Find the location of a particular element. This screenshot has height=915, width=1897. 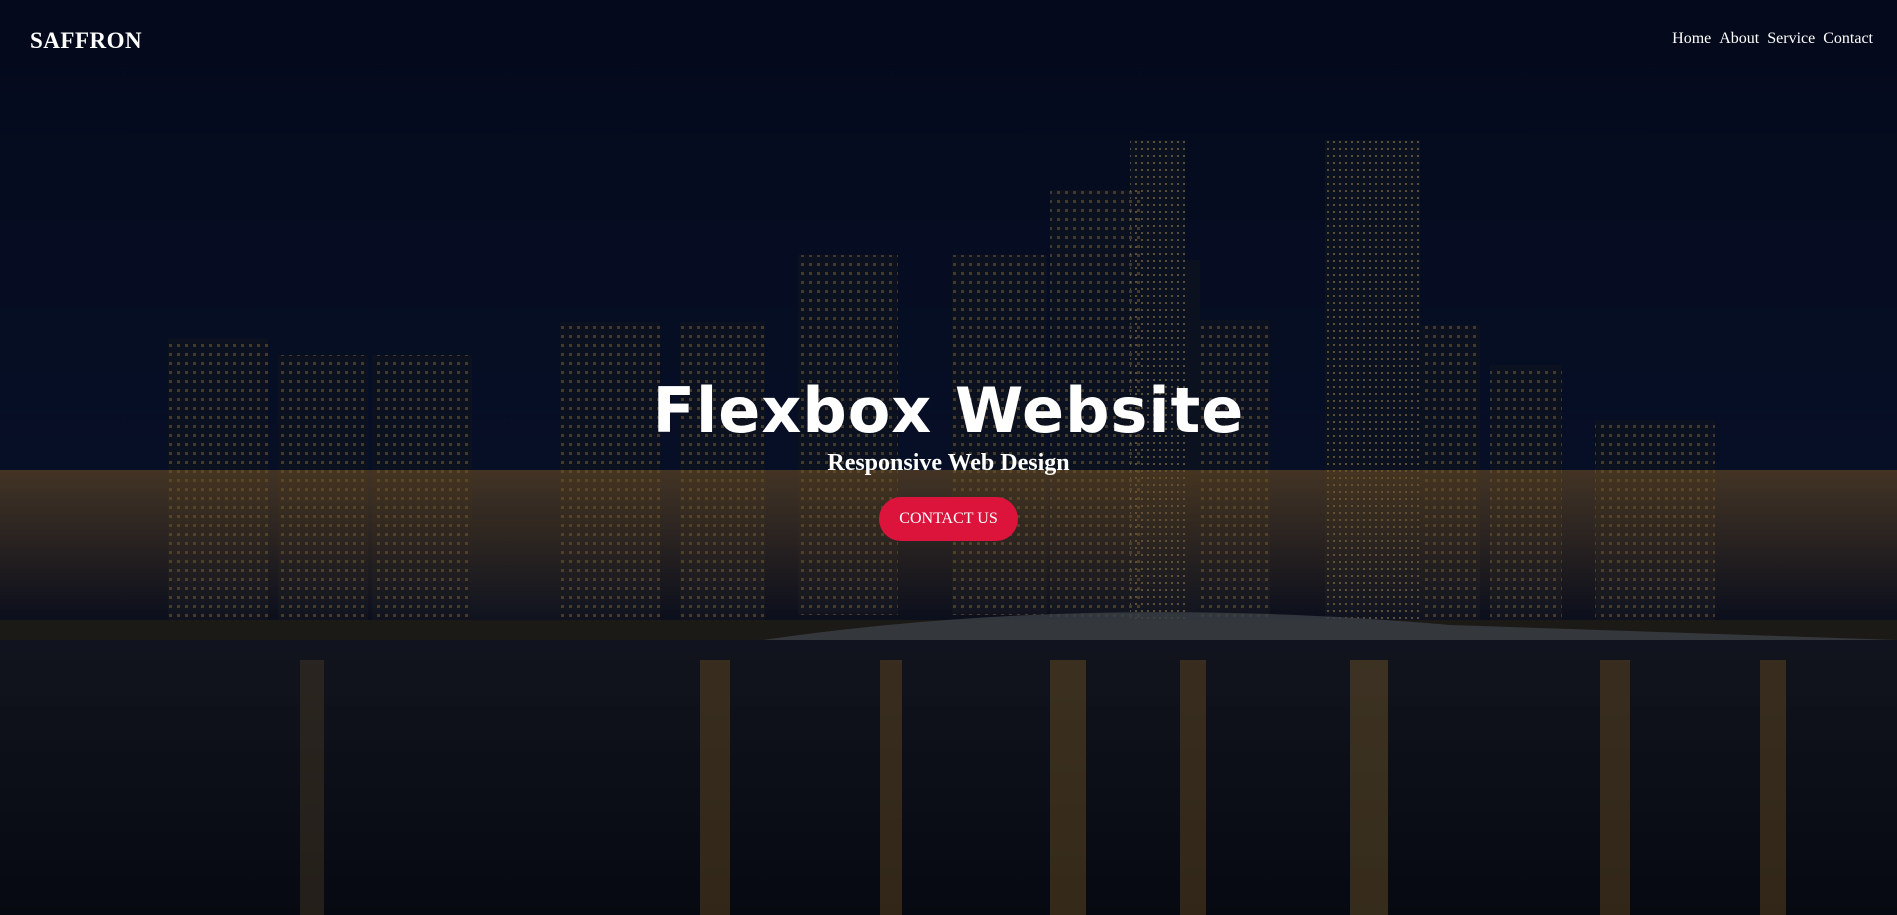

nav-item-service: Service is located at coordinates (1791, 39).